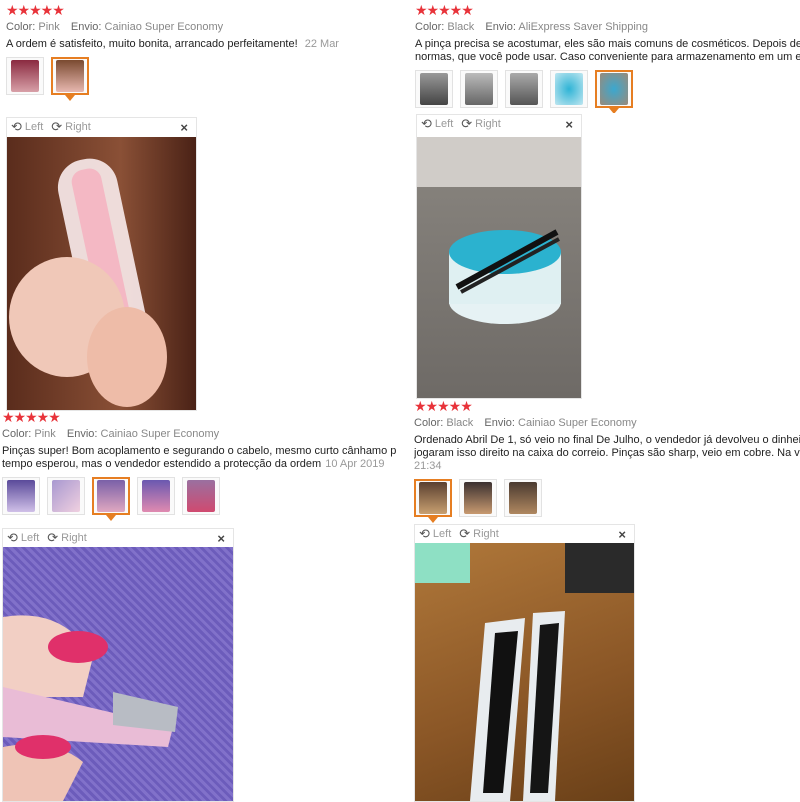 This screenshot has width=800, height=802. What do you see at coordinates (583, 27) in the screenshot?
I see `shipping-value: AliExpress Saver Shipping` at bounding box center [583, 27].